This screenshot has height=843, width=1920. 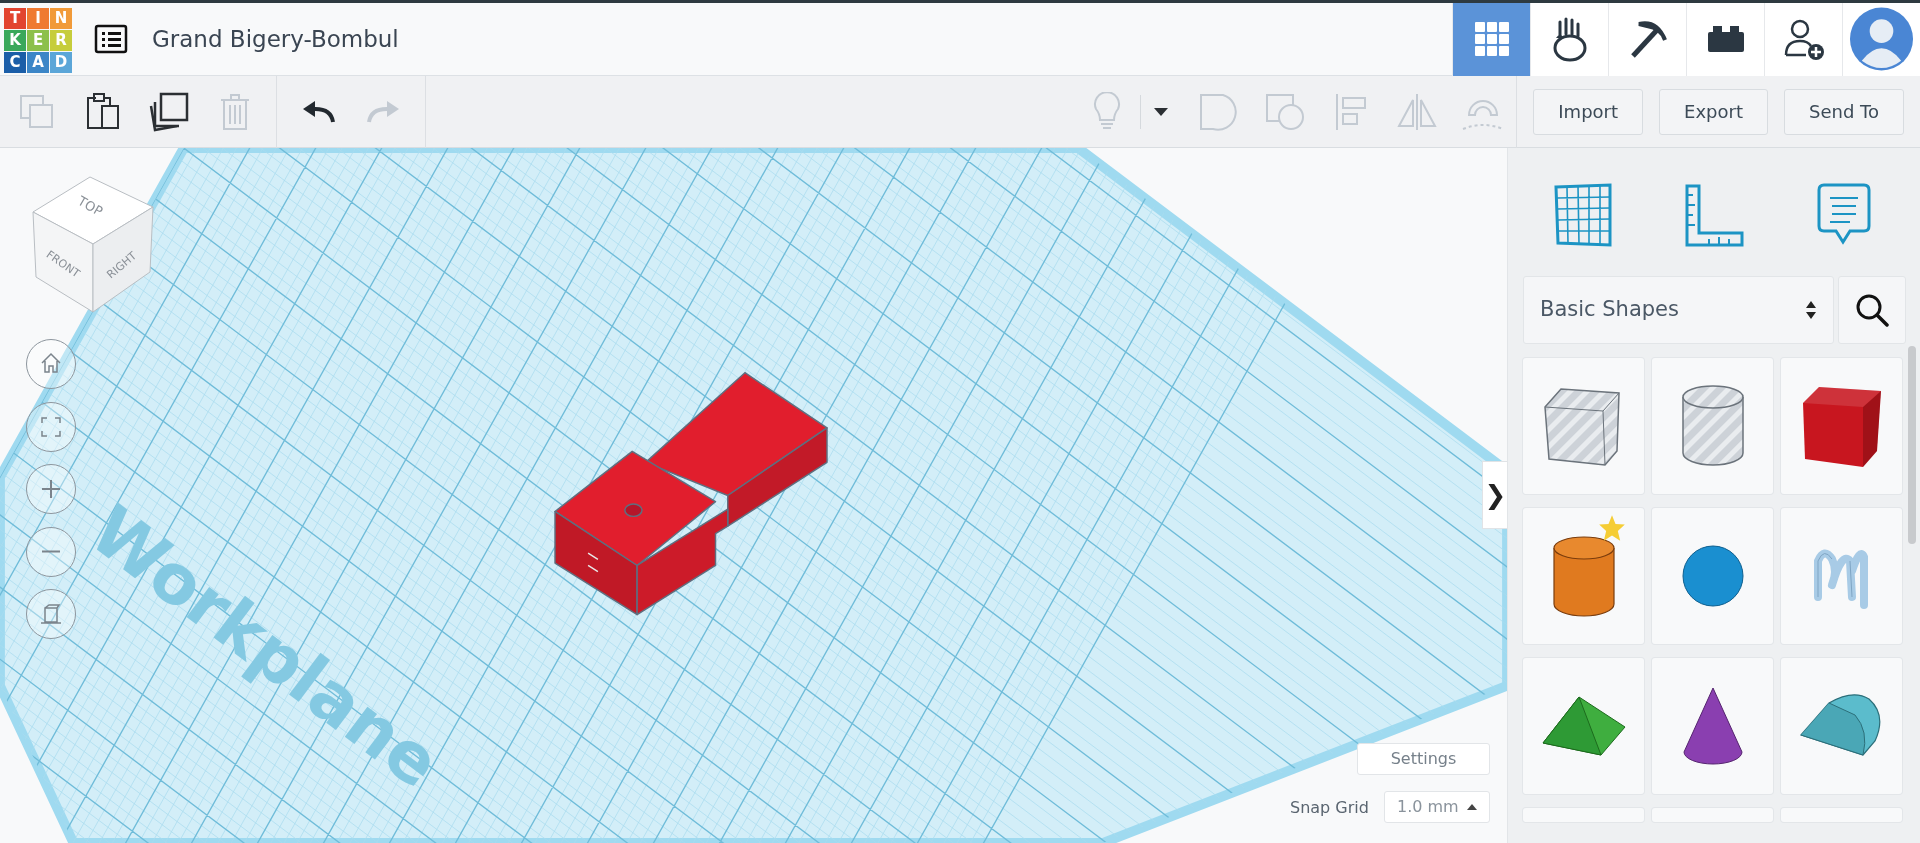 What do you see at coordinates (1881, 39) in the screenshot?
I see `avatar-icon` at bounding box center [1881, 39].